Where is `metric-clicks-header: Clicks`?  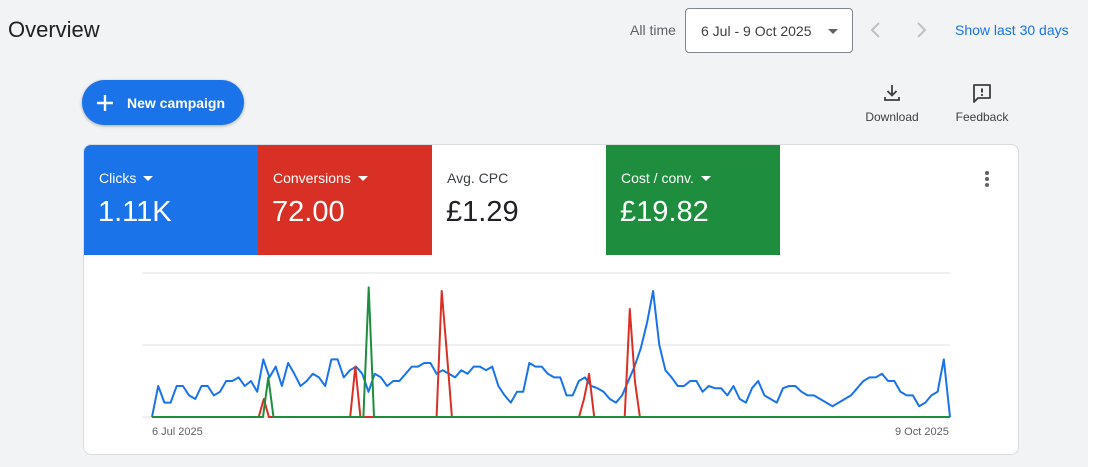 metric-clicks-header: Clicks is located at coordinates (126, 178).